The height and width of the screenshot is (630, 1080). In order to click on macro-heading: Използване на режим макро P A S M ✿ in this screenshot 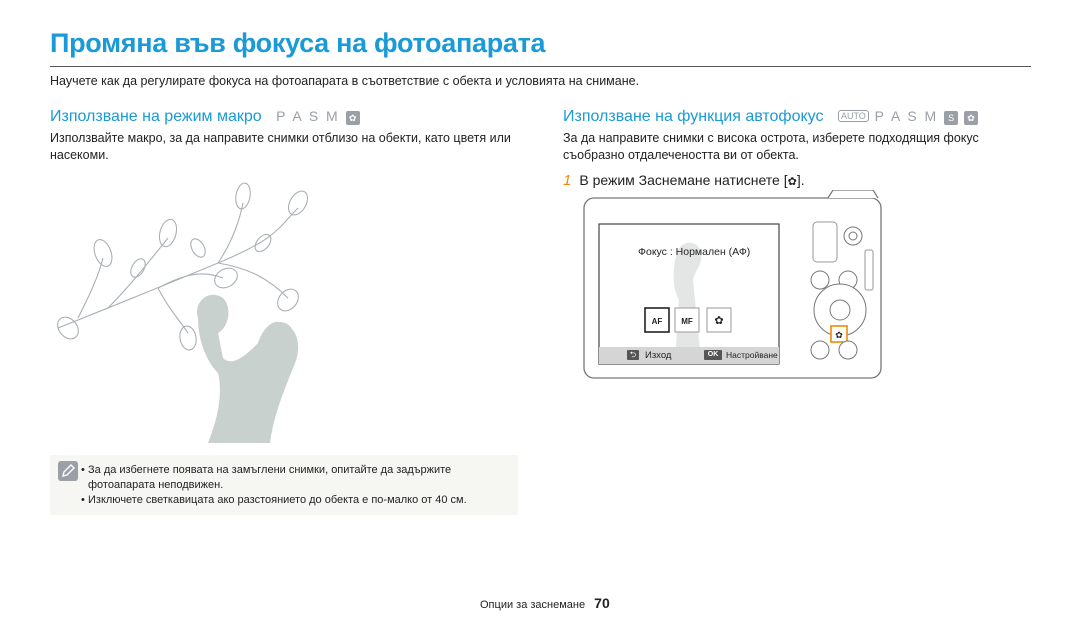, I will do `click(205, 117)`.